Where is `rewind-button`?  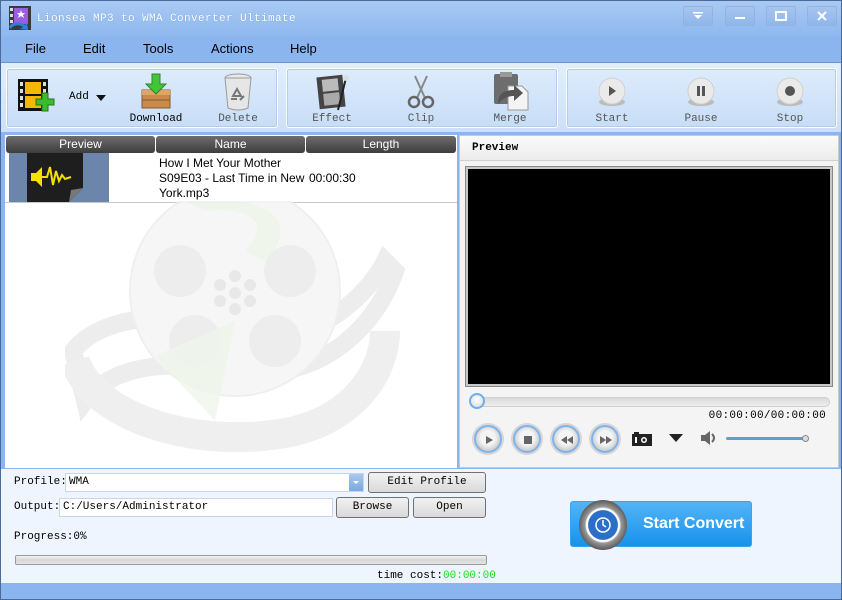 rewind-button is located at coordinates (566, 439).